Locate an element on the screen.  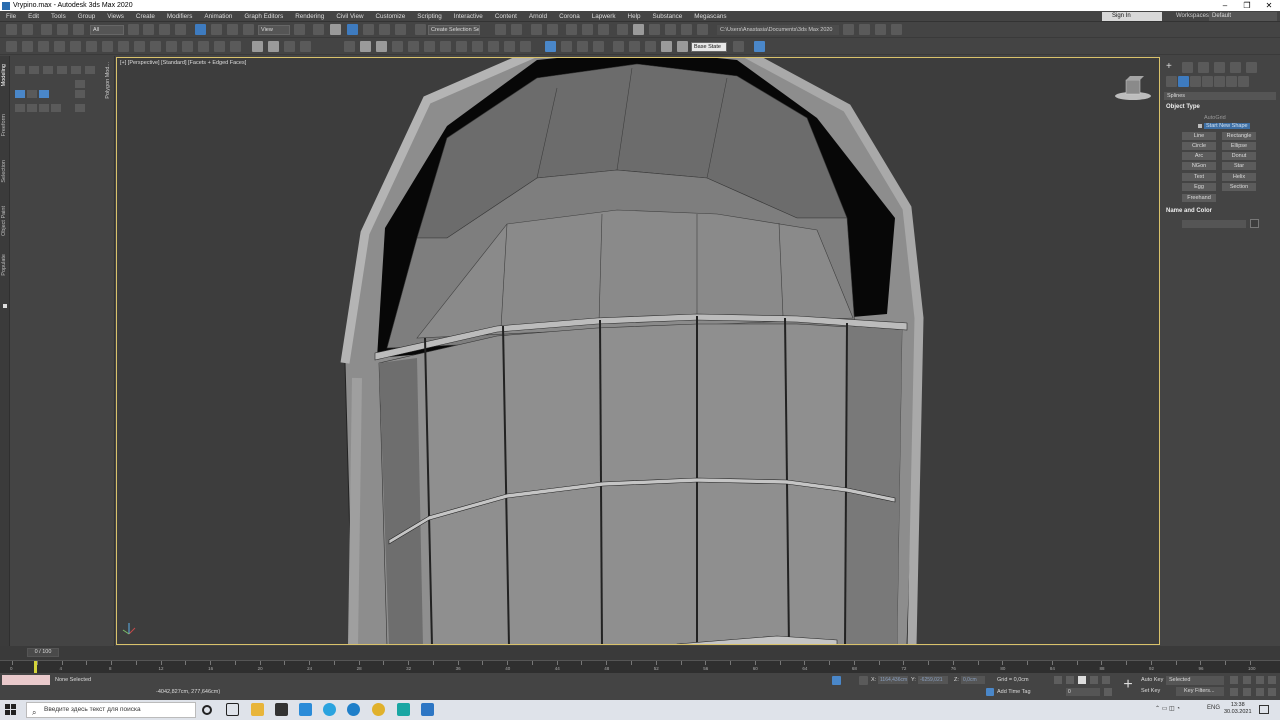
rotate-icon is located at coordinates (216, 29).